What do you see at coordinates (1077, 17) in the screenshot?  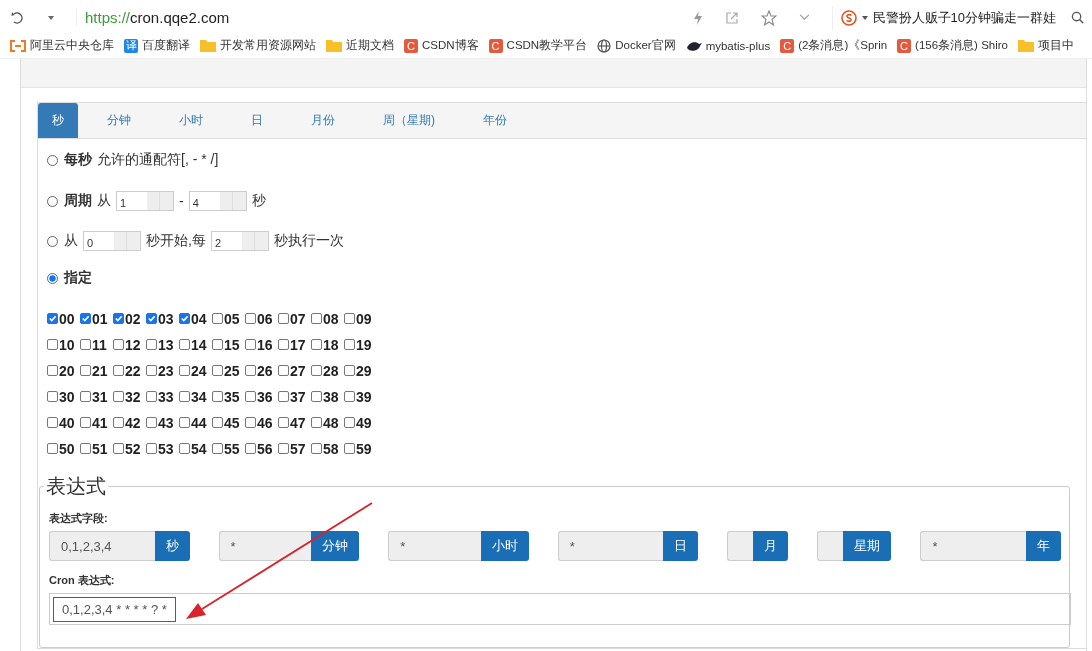 I see `search-icon` at bounding box center [1077, 17].